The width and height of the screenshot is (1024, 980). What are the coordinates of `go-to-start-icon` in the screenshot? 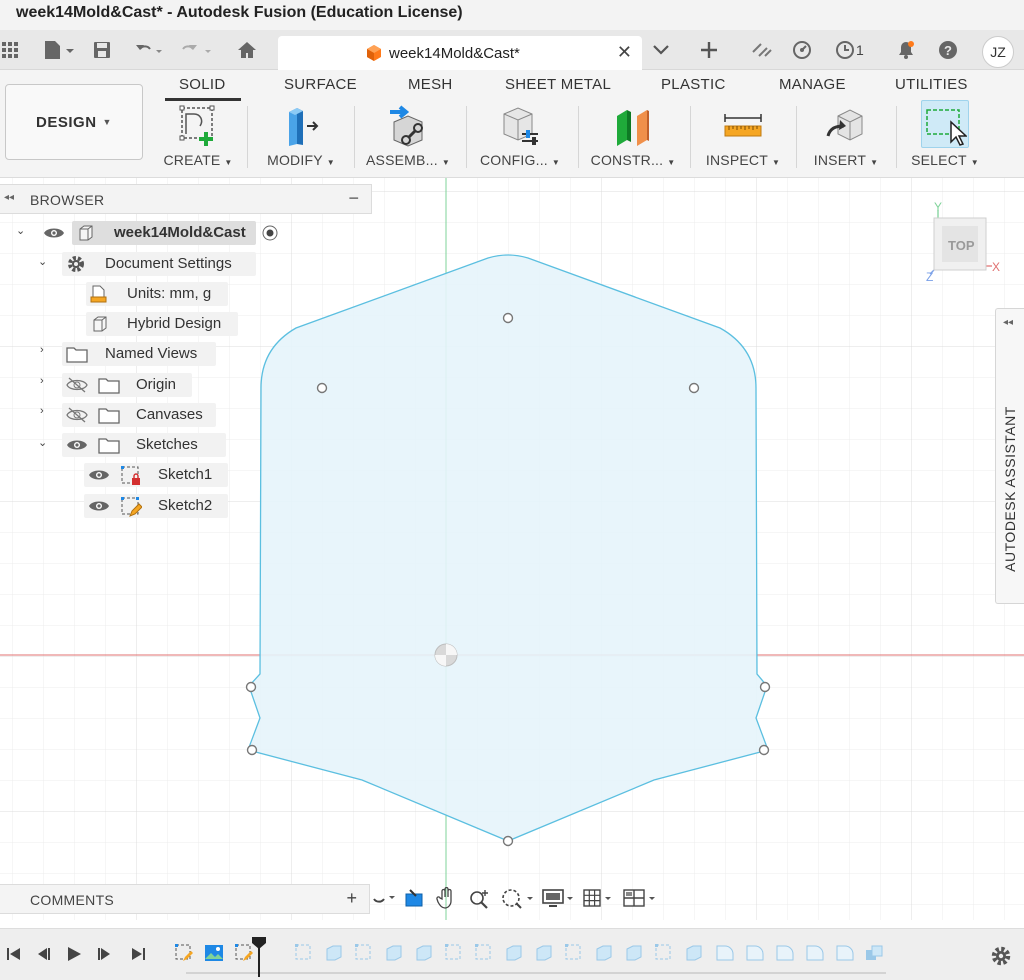 It's located at (14, 956).